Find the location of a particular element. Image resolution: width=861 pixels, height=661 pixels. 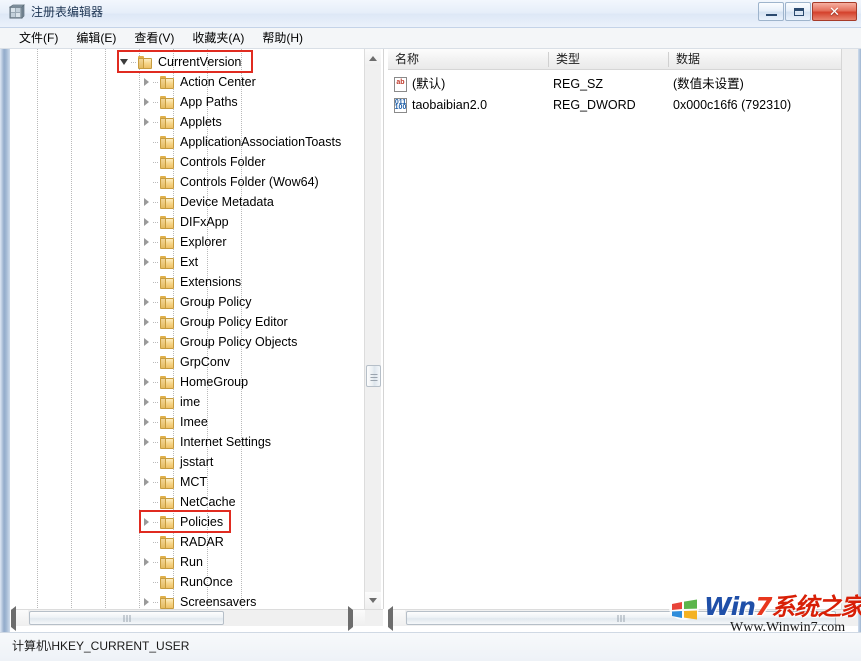

tree-item-mct: MCT is located at coordinates (174, 482).